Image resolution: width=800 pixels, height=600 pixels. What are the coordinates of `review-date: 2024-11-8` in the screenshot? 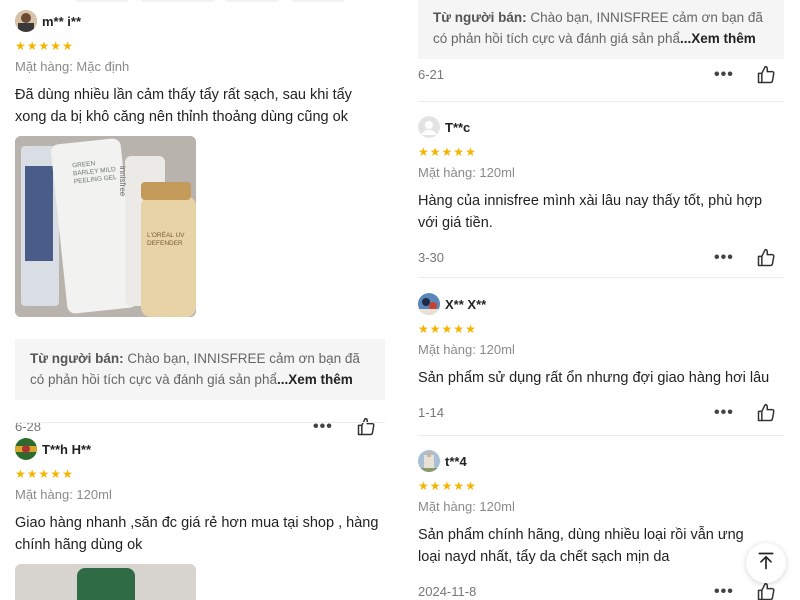 It's located at (447, 591).